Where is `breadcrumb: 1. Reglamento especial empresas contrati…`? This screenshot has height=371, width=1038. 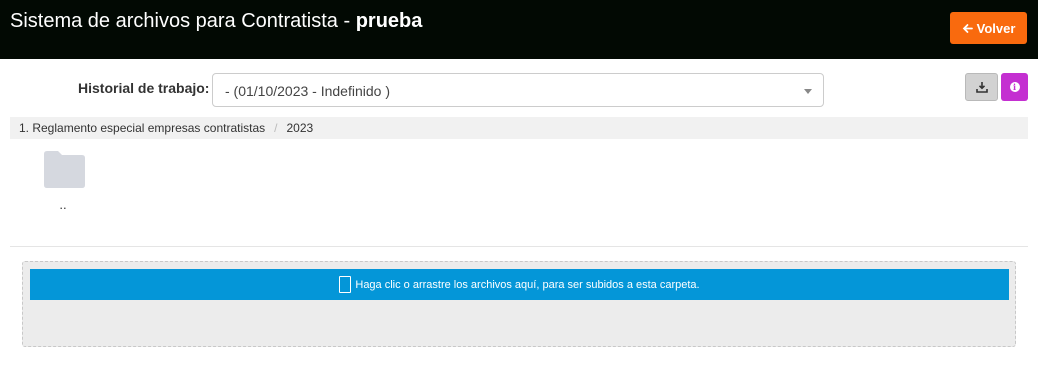 breadcrumb: 1. Reglamento especial empresas contrati… is located at coordinates (519, 128).